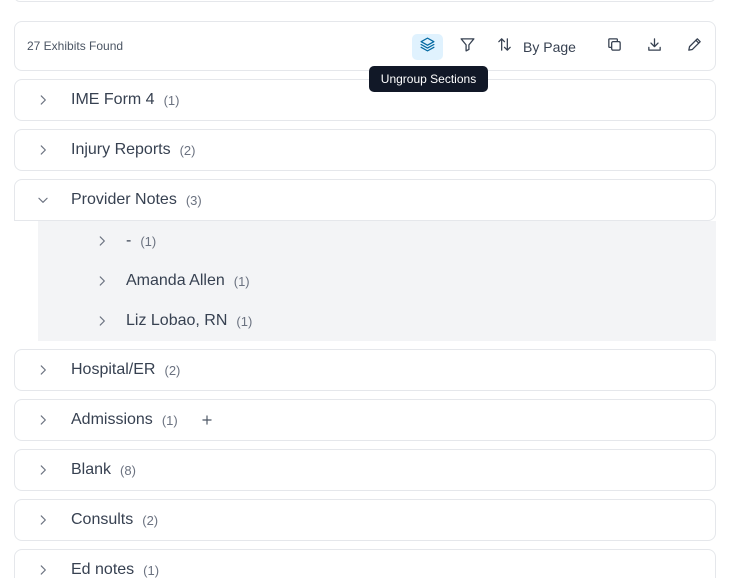 The height and width of the screenshot is (578, 739). What do you see at coordinates (43, 200) in the screenshot?
I see `chevron-down-icon` at bounding box center [43, 200].